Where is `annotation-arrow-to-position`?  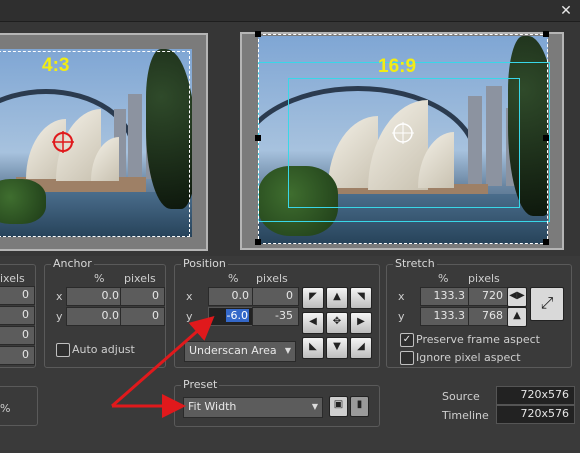
annotation-arrow-to-position is located at coordinates (163, 362).